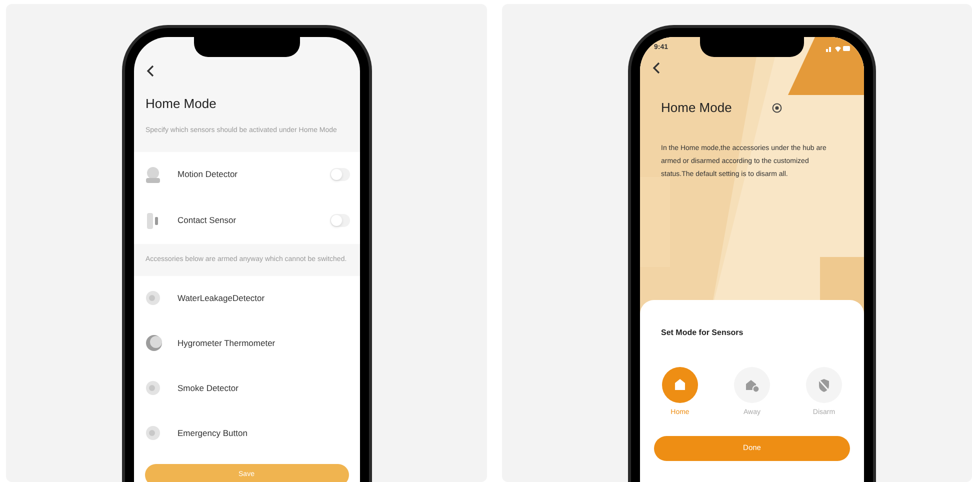 The image size is (972, 482). I want to click on motion-sensor-icon, so click(153, 174).